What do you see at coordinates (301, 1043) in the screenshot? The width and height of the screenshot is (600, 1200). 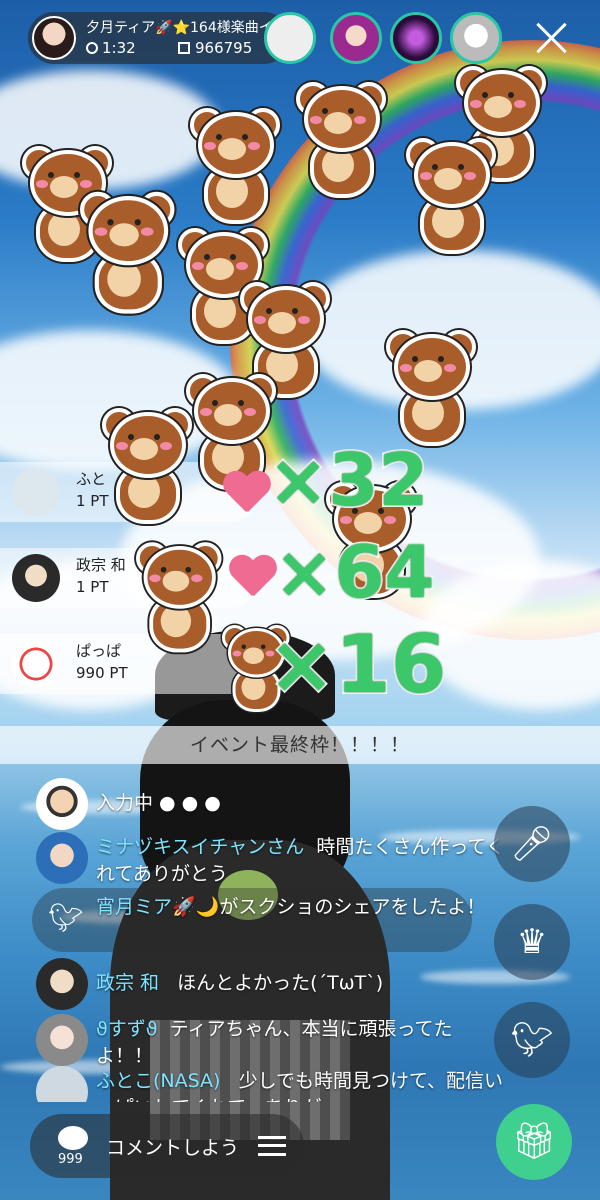 I see `chat-text: ϑすずϑ ティアちゃん、本当に頑張ってたよ！！` at bounding box center [301, 1043].